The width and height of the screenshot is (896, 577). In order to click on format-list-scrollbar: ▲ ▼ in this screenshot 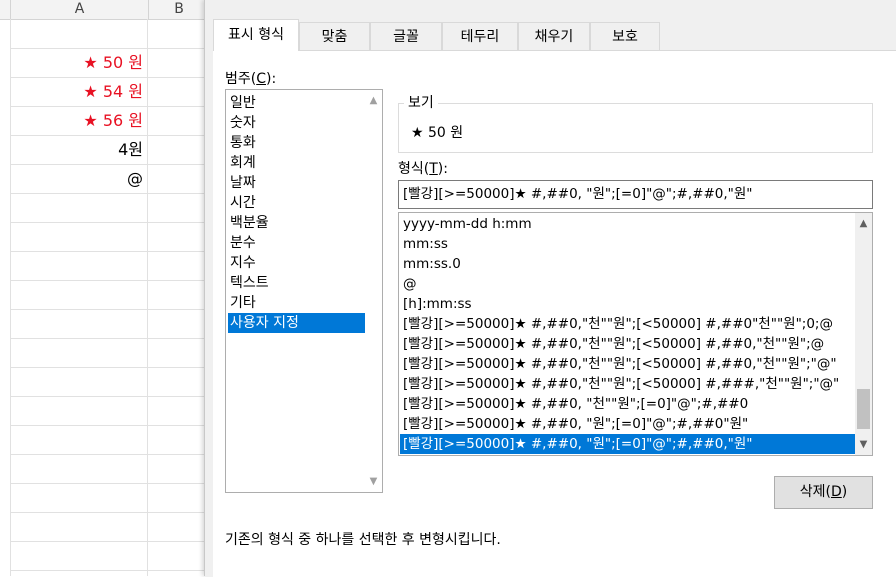, I will do `click(863, 334)`.